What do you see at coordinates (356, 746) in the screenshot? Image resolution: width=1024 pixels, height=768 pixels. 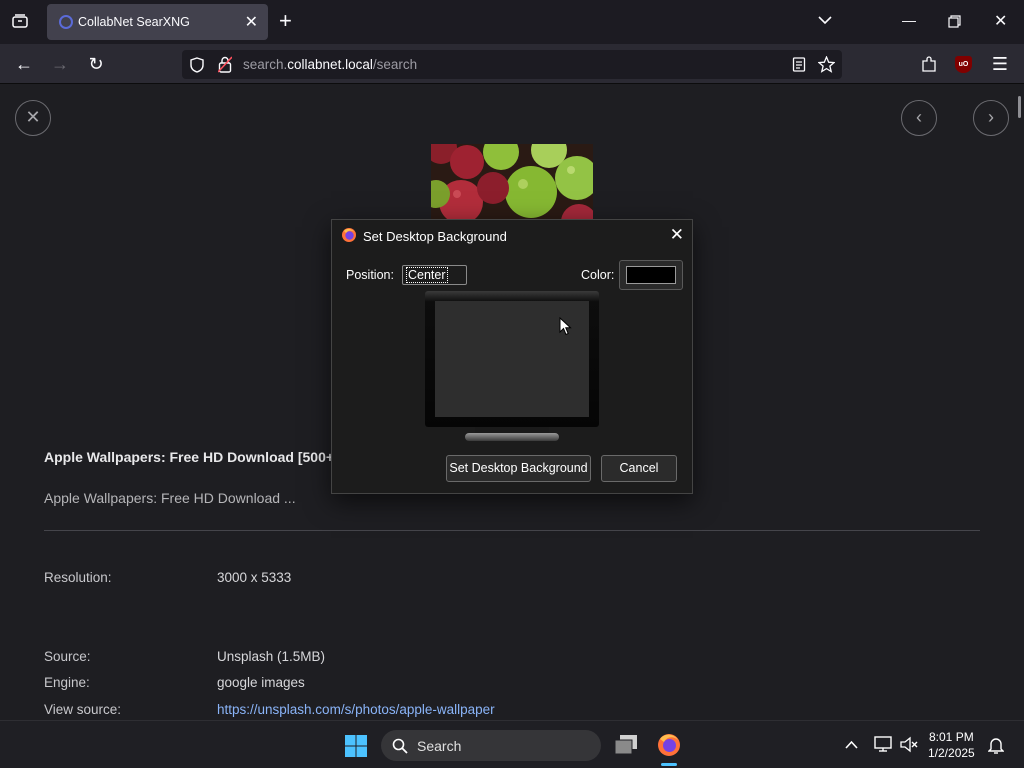 I see `windows-start-icon` at bounding box center [356, 746].